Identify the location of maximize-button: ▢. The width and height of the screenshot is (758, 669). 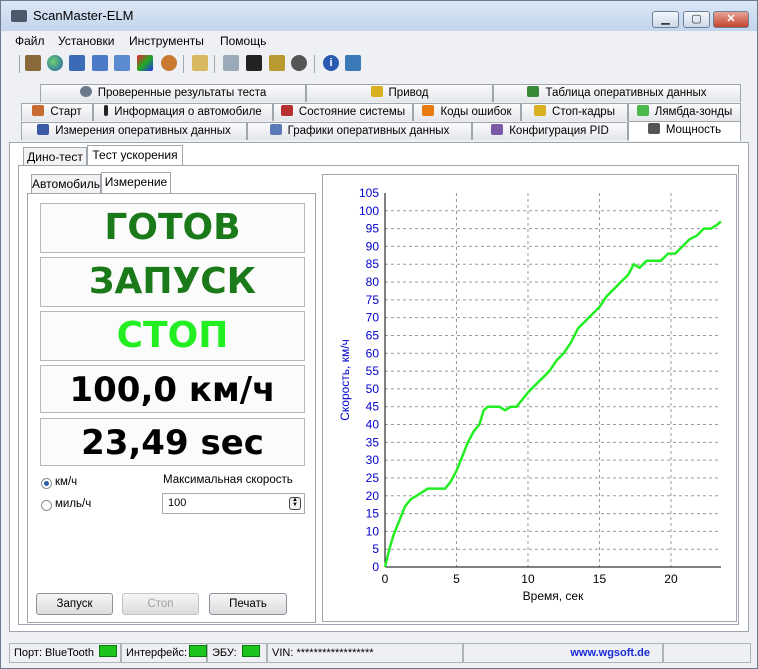
(696, 19).